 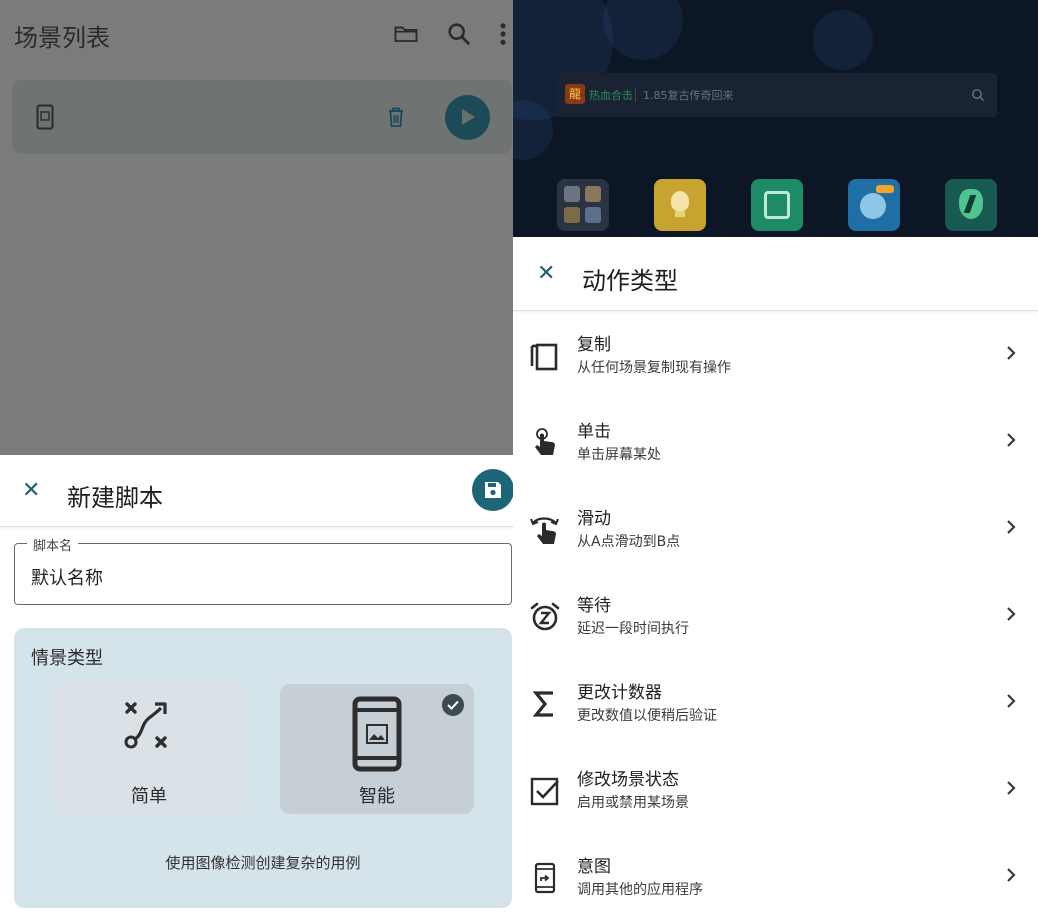 I want to click on intent-phone-icon, so click(x=545, y=878).